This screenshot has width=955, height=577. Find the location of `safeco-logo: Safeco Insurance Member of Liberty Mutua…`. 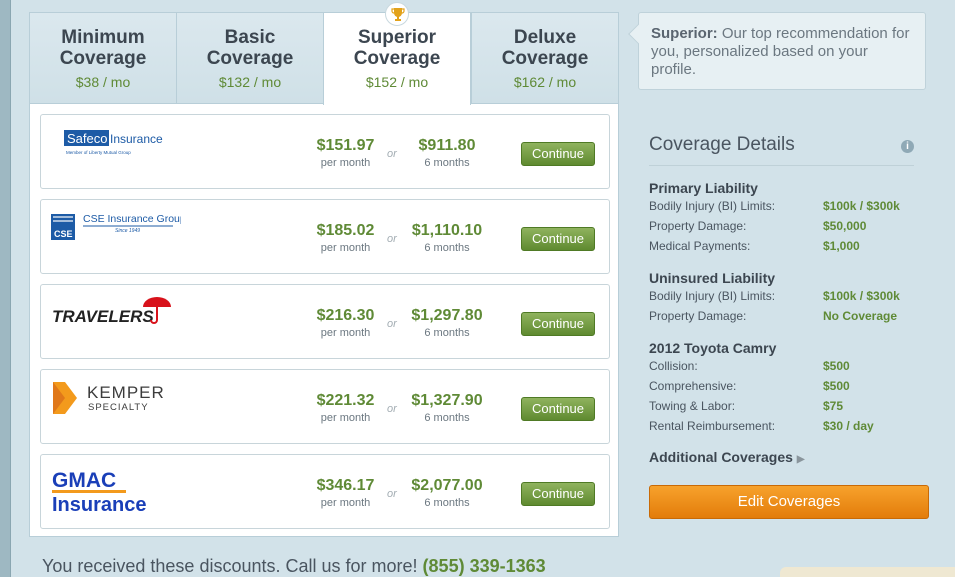

safeco-logo: Safeco Insurance Member of Liberty Mutua… is located at coordinates (113, 145).